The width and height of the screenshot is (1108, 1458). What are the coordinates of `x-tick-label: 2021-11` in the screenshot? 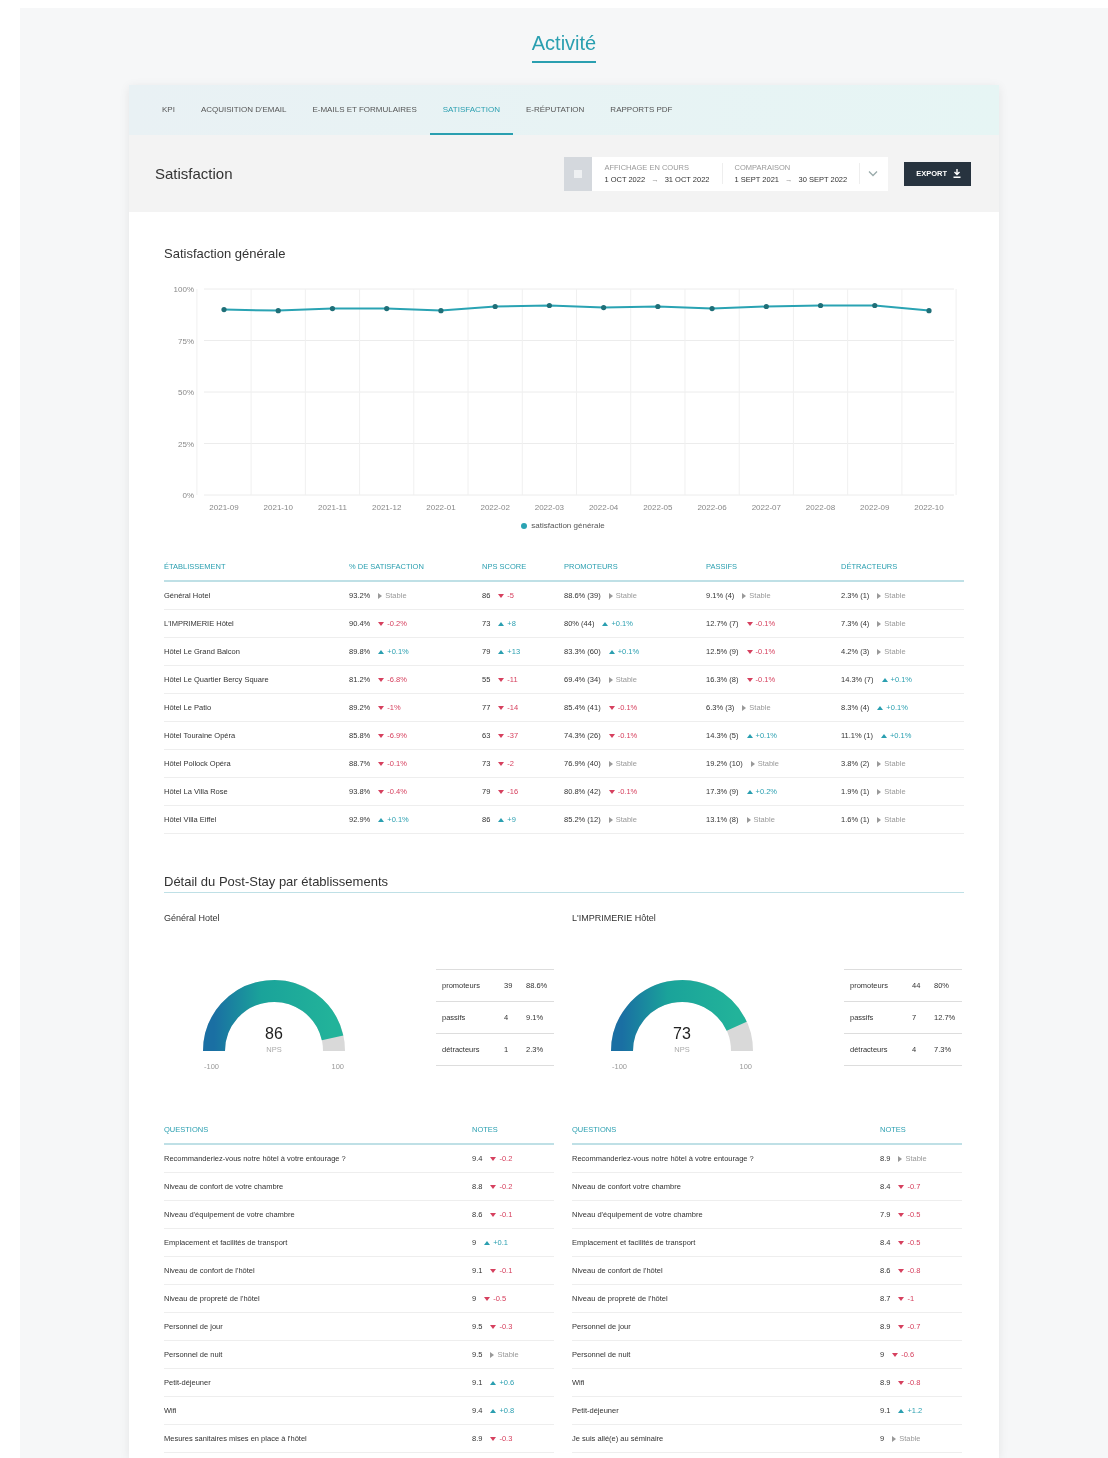 It's located at (332, 507).